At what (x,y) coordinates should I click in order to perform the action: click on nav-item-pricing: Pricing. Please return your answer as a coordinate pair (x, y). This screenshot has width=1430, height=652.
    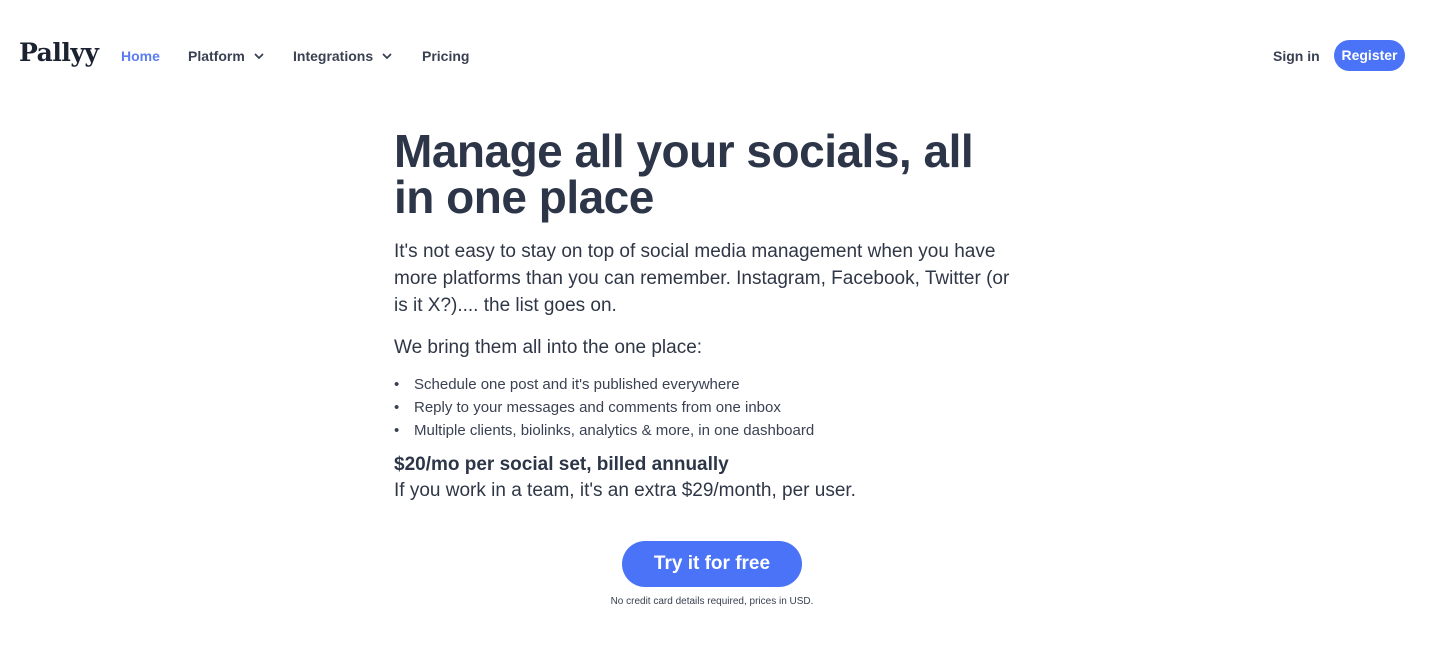
    Looking at the image, I should click on (445, 56).